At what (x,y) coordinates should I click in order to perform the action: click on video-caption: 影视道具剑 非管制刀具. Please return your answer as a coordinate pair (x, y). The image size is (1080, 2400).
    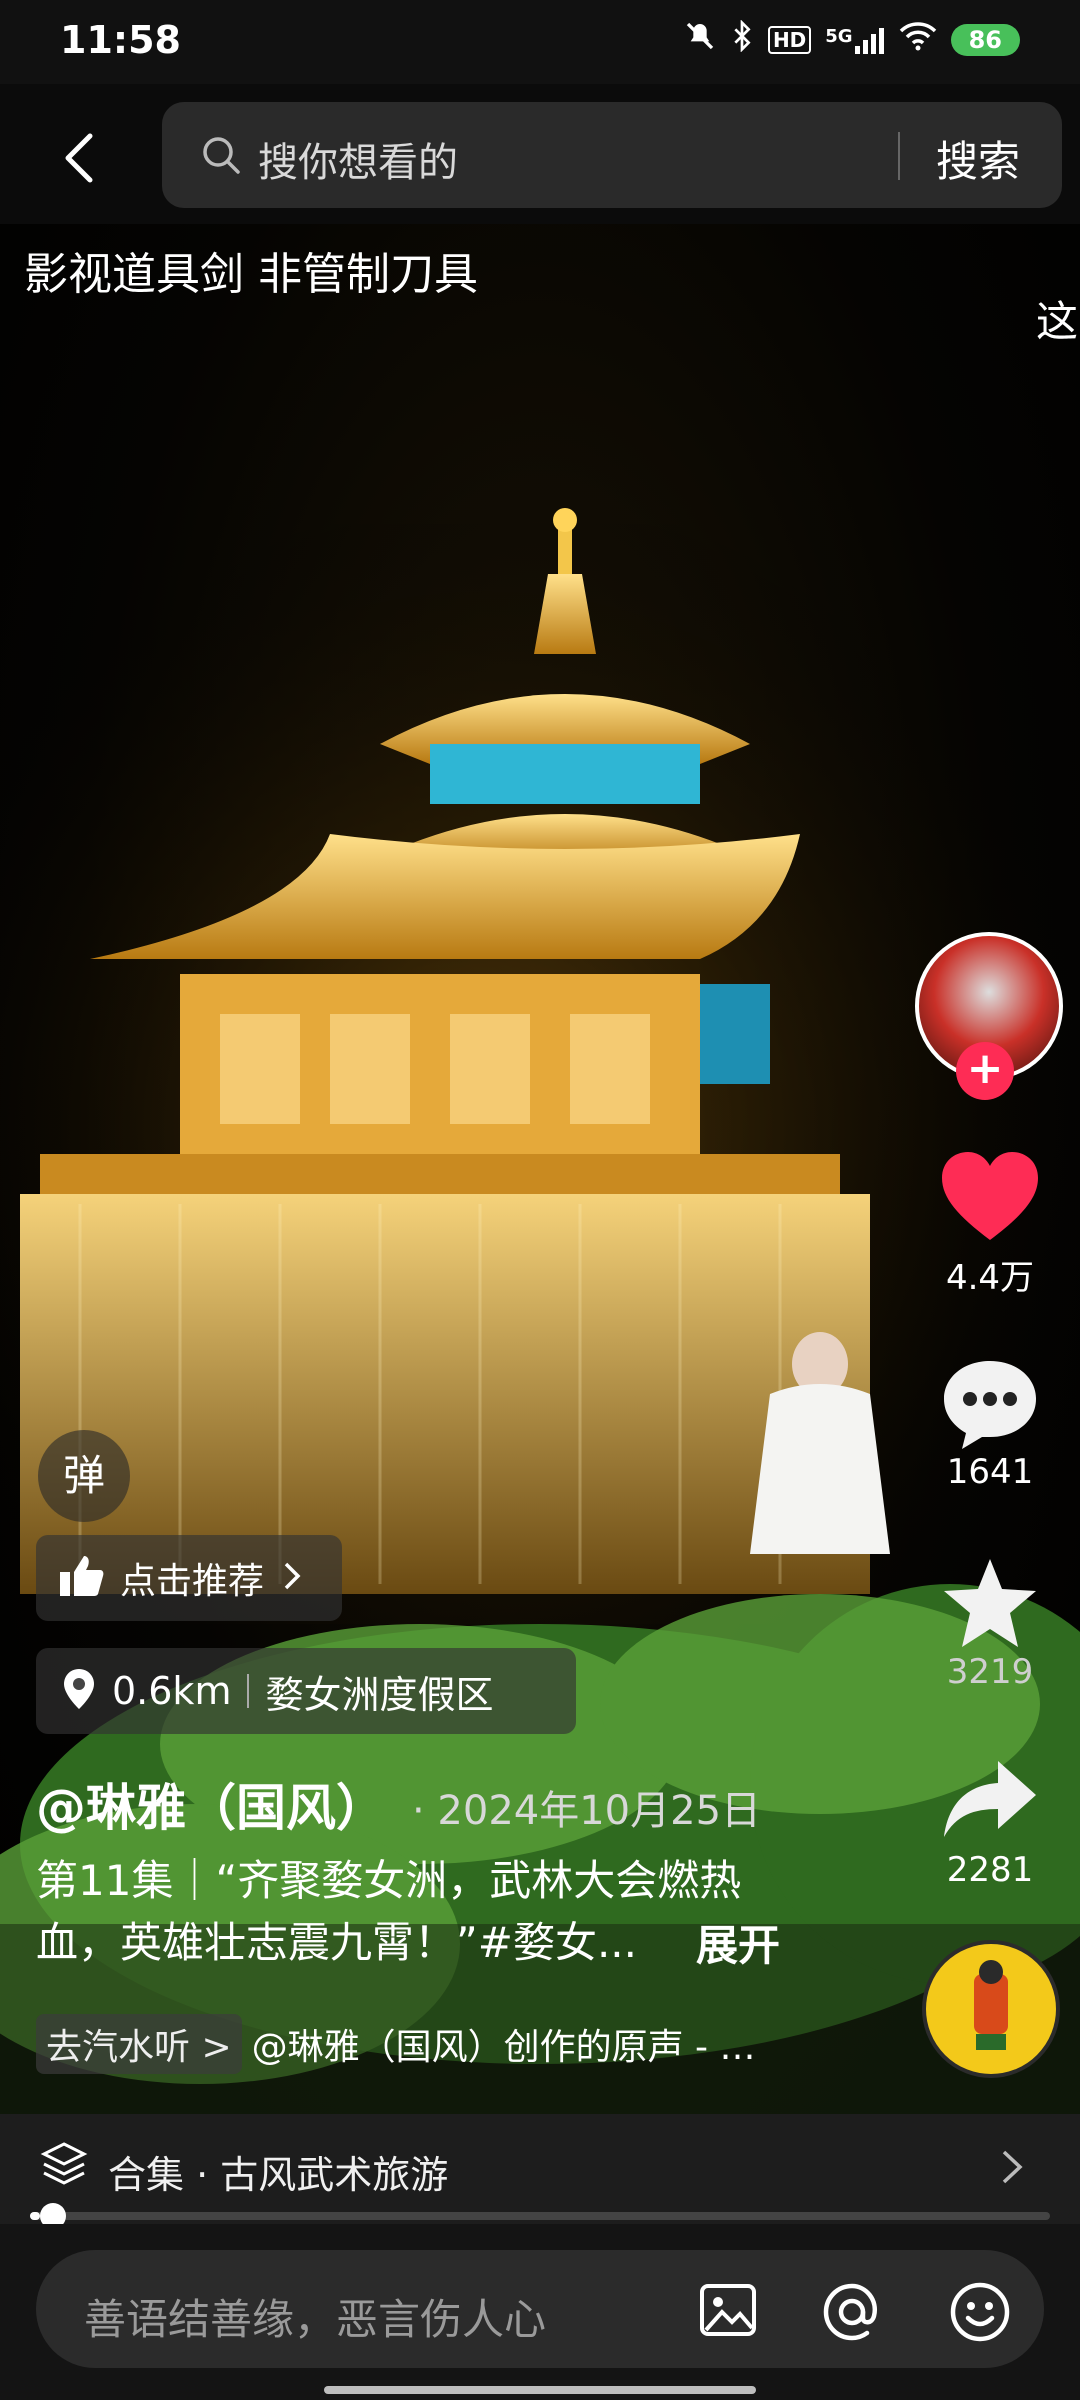
    Looking at the image, I should click on (251, 274).